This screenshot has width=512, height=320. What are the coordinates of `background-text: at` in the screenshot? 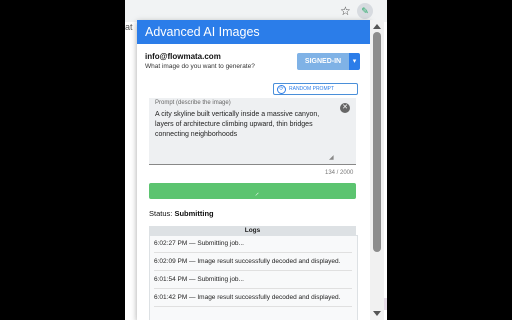 It's located at (129, 27).